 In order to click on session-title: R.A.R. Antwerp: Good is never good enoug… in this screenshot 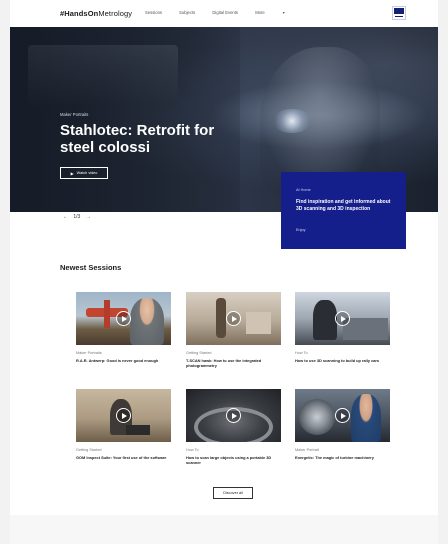, I will do `click(123, 360)`.